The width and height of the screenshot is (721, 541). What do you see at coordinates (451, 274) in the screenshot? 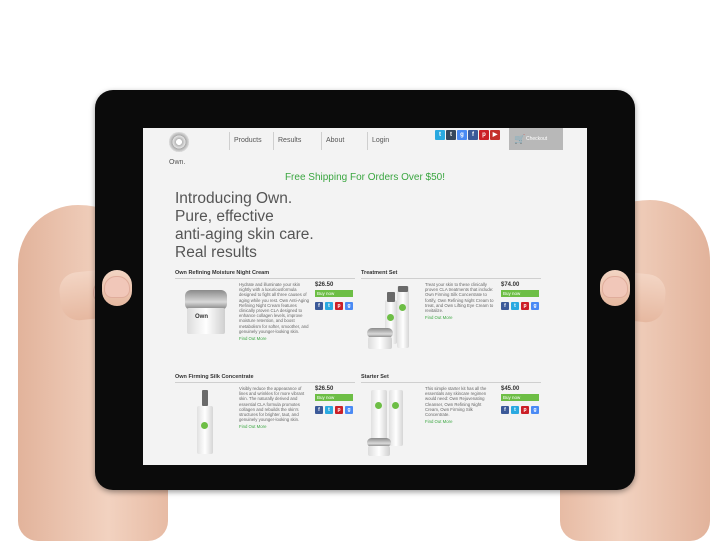
I see `product-title: Treatment Set` at bounding box center [451, 274].